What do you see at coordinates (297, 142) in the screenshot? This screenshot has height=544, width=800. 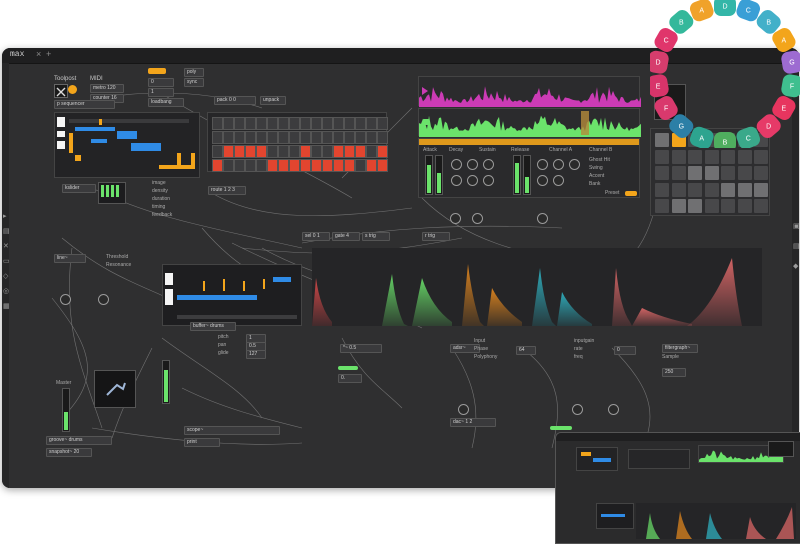 I see `drum-grid` at bounding box center [297, 142].